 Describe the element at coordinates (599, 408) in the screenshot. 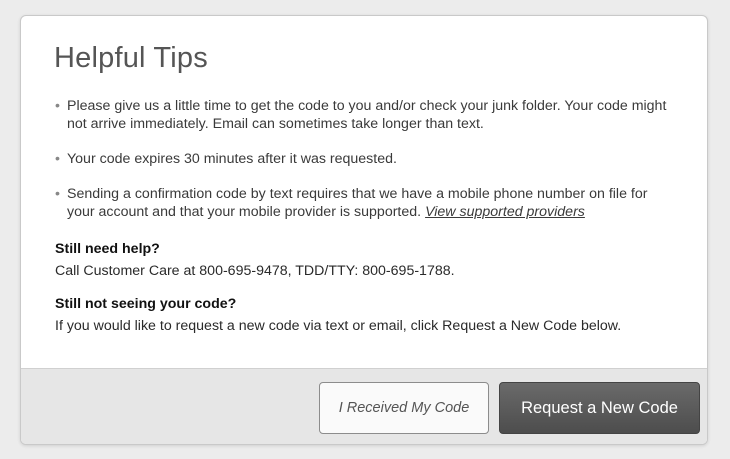

I see `request-new-code-button: Request a New Code` at that location.